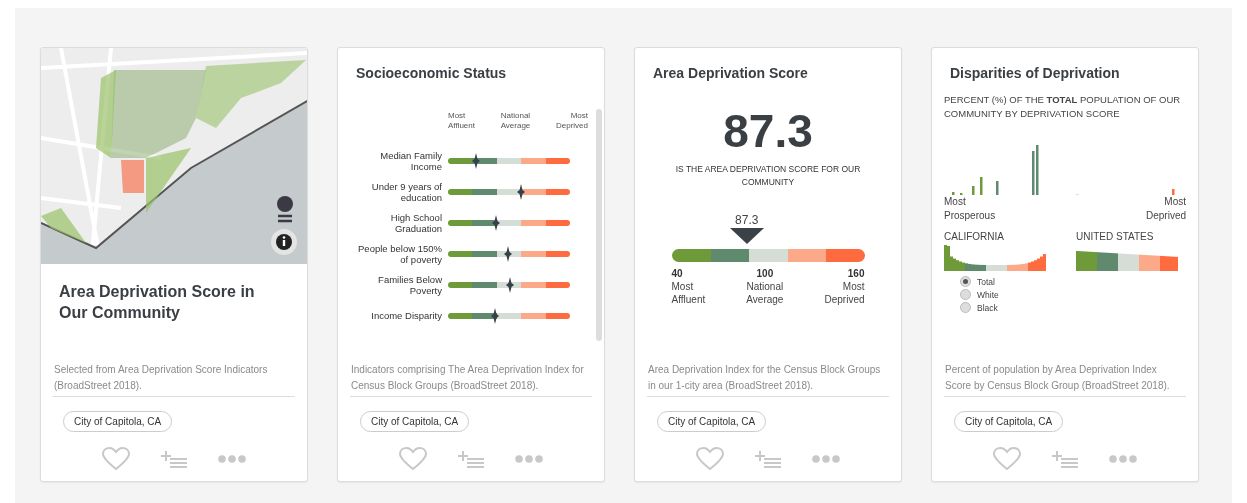  I want to click on scale-label: Most Deprived, so click(572, 121).